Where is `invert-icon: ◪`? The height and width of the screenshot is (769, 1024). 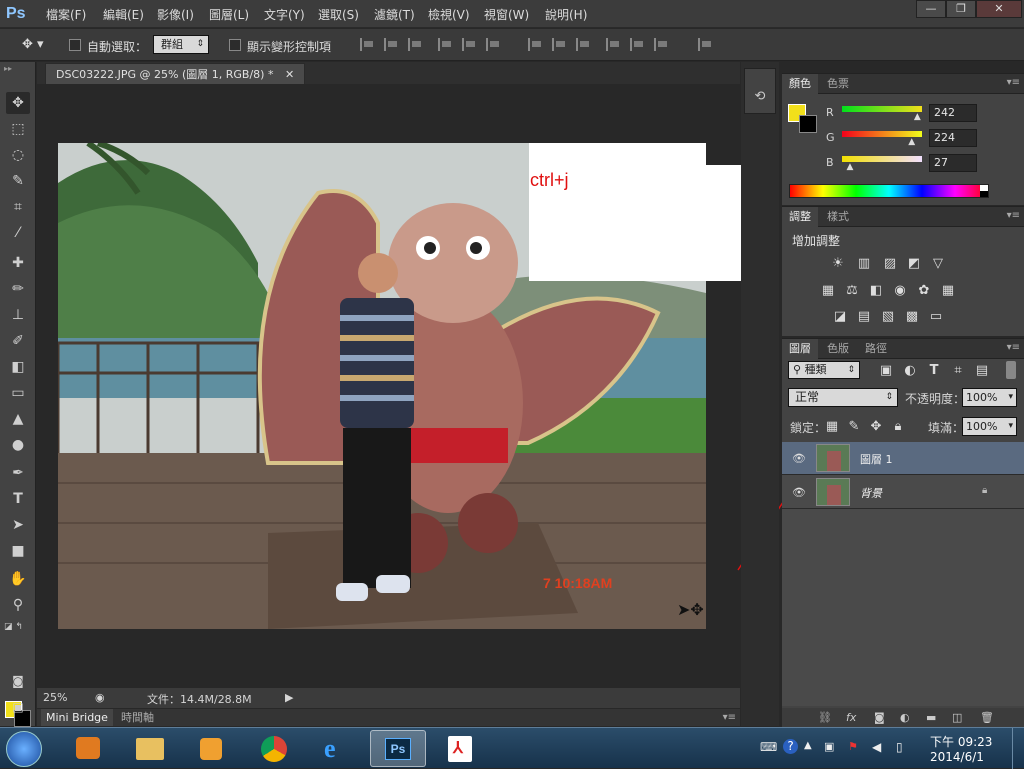
invert-icon: ◪ is located at coordinates (840, 317).